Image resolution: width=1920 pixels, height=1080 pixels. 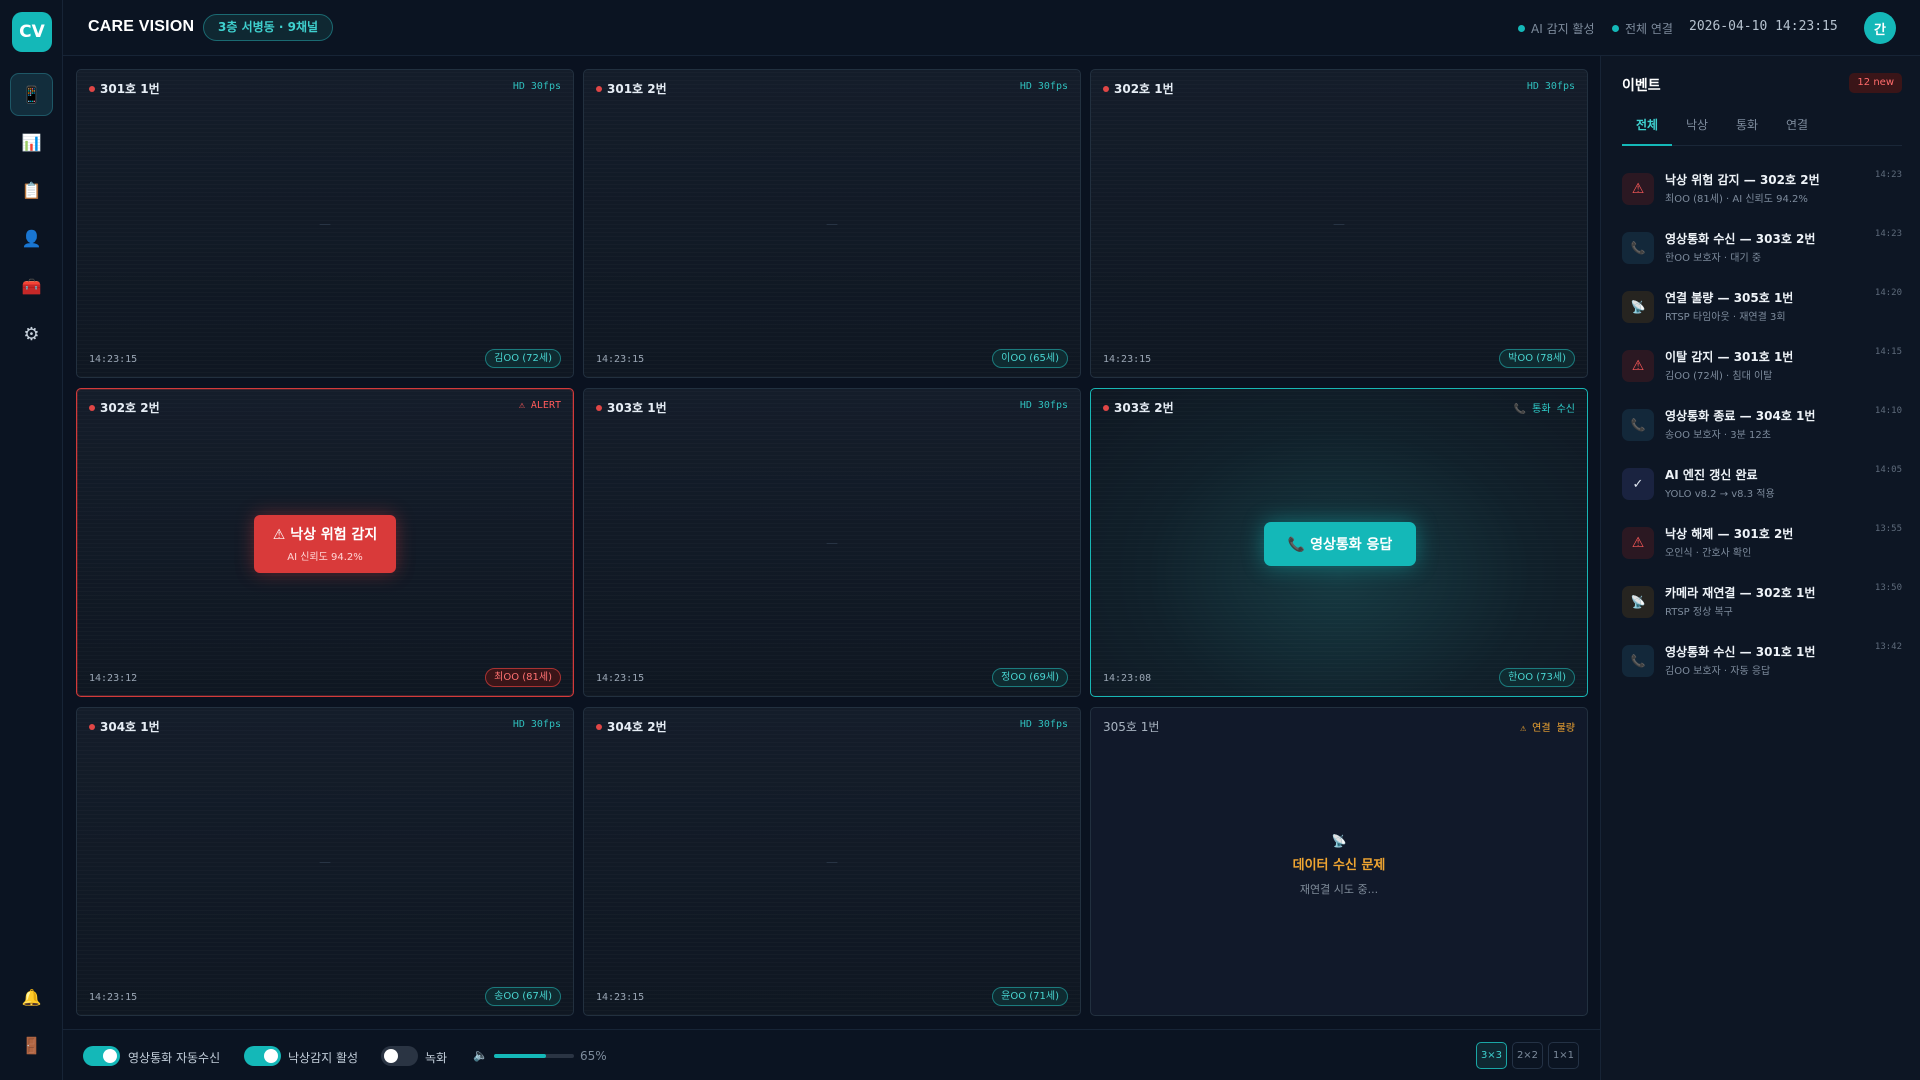 I want to click on patient-tag: 박OO (78세), so click(x=1537, y=358).